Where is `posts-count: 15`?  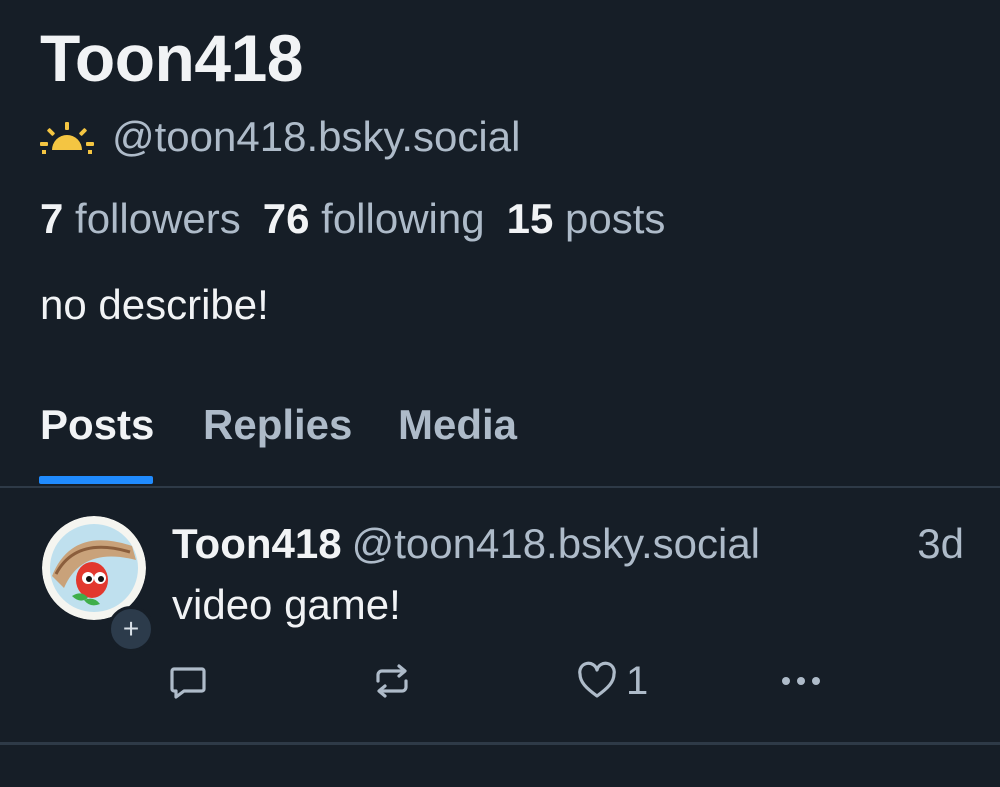 posts-count: 15 is located at coordinates (530, 218).